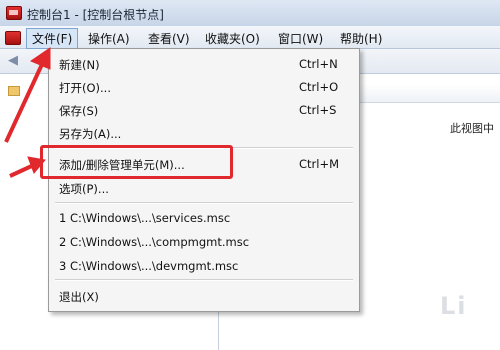 The width and height of the screenshot is (500, 350). What do you see at coordinates (14, 13) in the screenshot?
I see `mmc-app-icon` at bounding box center [14, 13].